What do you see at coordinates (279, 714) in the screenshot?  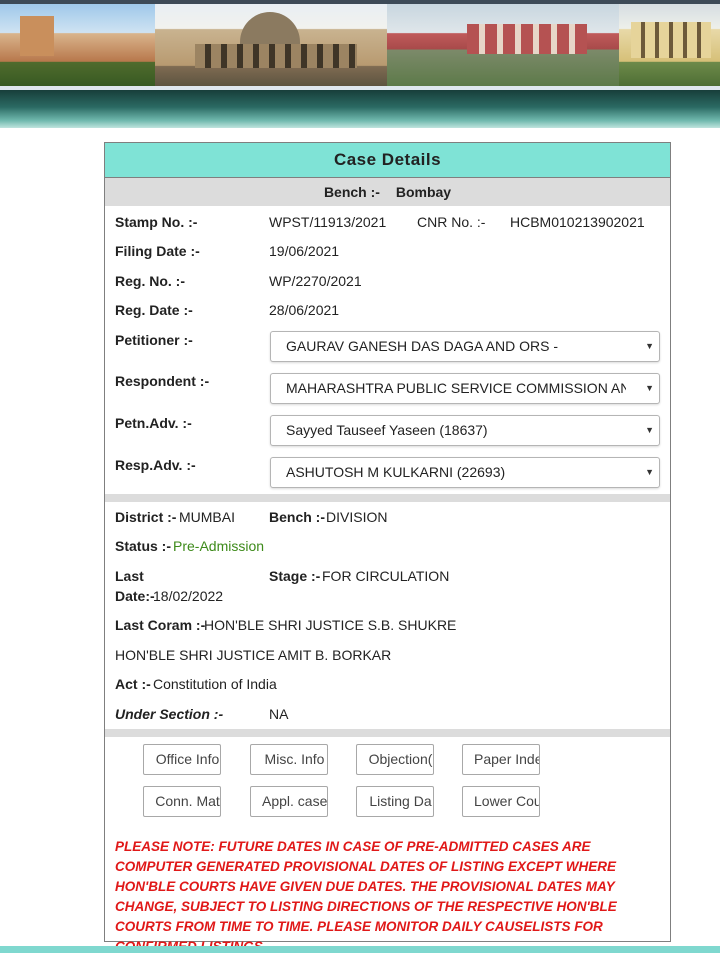 I see `under-section-value: NA` at bounding box center [279, 714].